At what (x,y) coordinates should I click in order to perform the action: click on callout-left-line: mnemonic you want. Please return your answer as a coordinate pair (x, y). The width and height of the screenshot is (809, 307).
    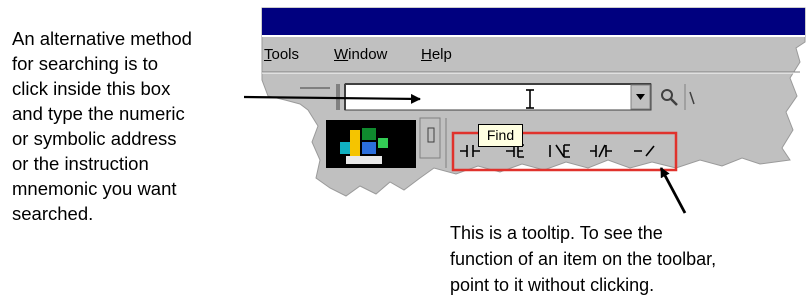
    Looking at the image, I should click on (94, 188).